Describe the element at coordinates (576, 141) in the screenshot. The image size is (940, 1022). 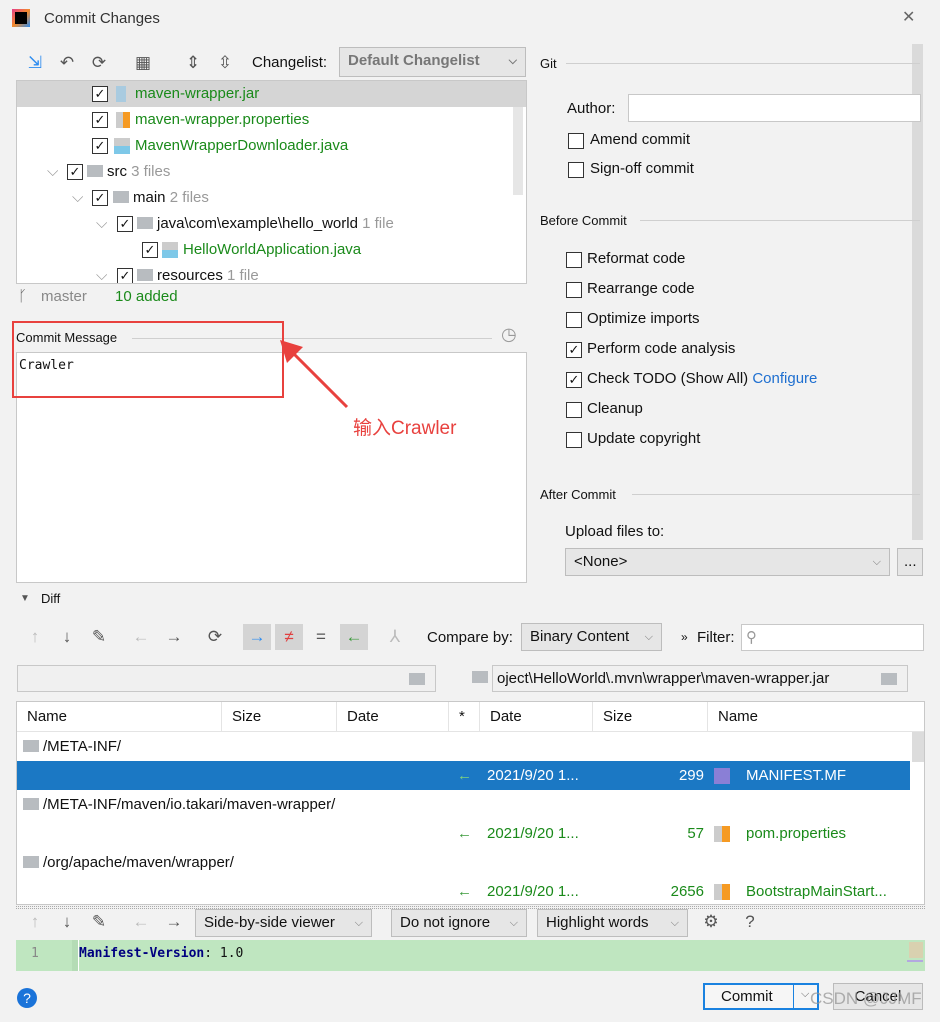
I see `amend-commit-checkbox` at that location.